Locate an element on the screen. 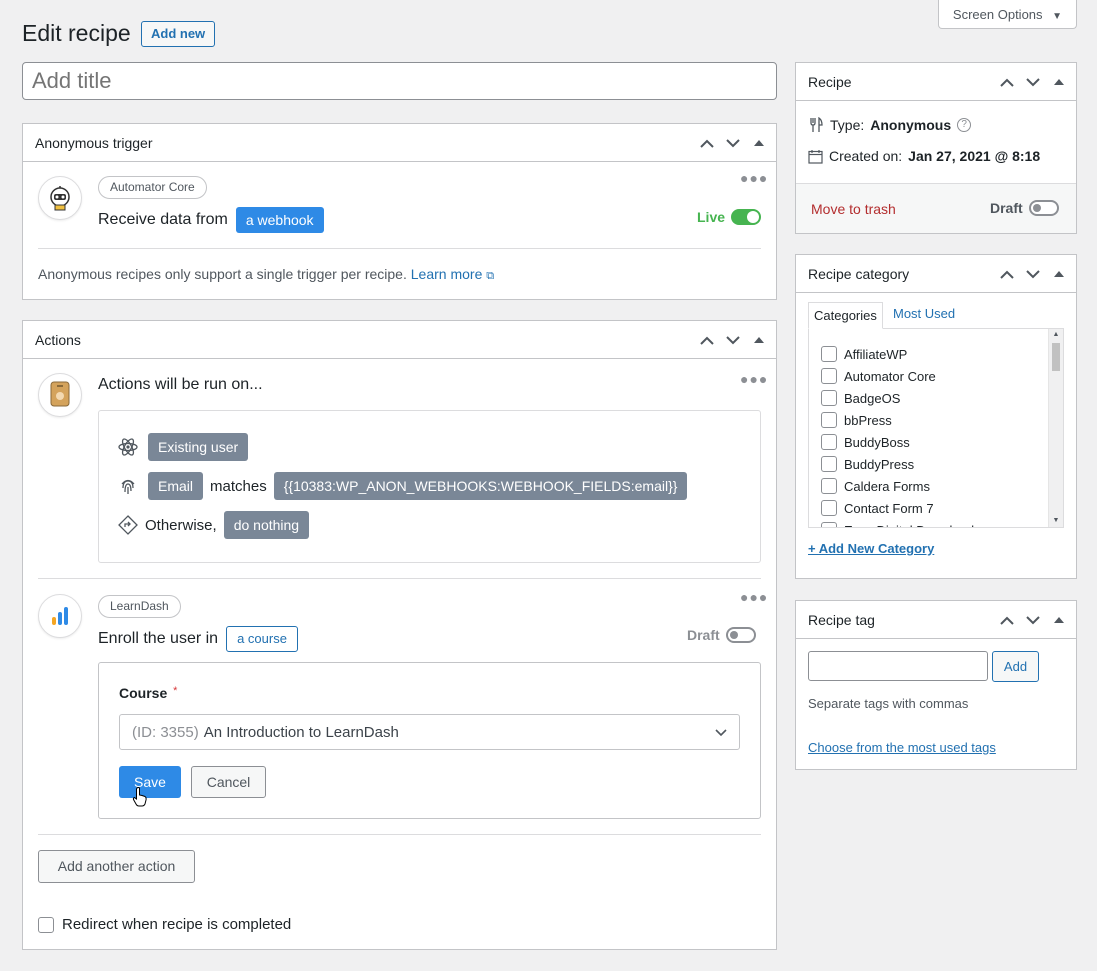 The height and width of the screenshot is (971, 1097). tag-input is located at coordinates (898, 666).